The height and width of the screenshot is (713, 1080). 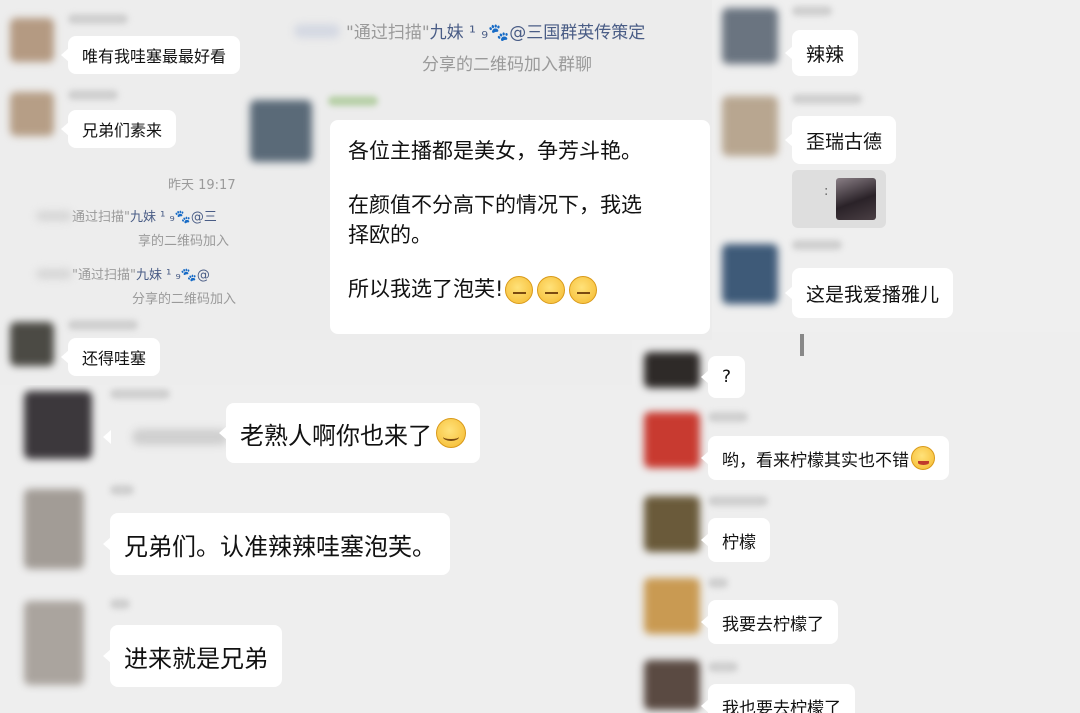 I want to click on scroll-indicator, so click(x=802, y=345).